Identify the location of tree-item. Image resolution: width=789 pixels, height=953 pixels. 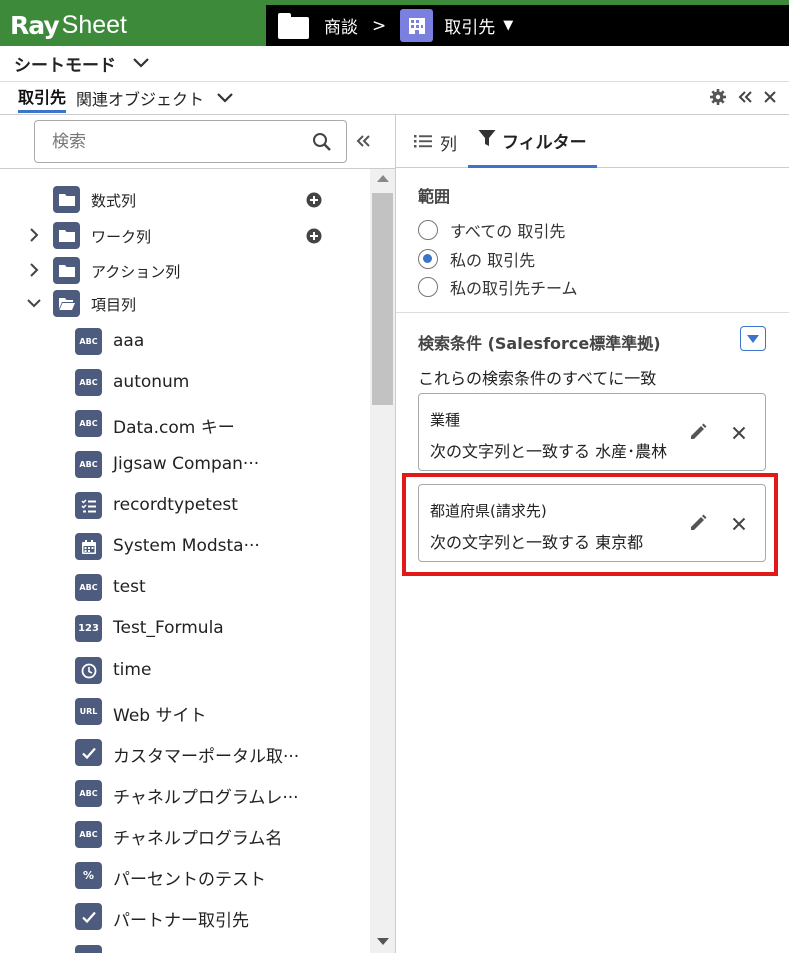
(185, 947).